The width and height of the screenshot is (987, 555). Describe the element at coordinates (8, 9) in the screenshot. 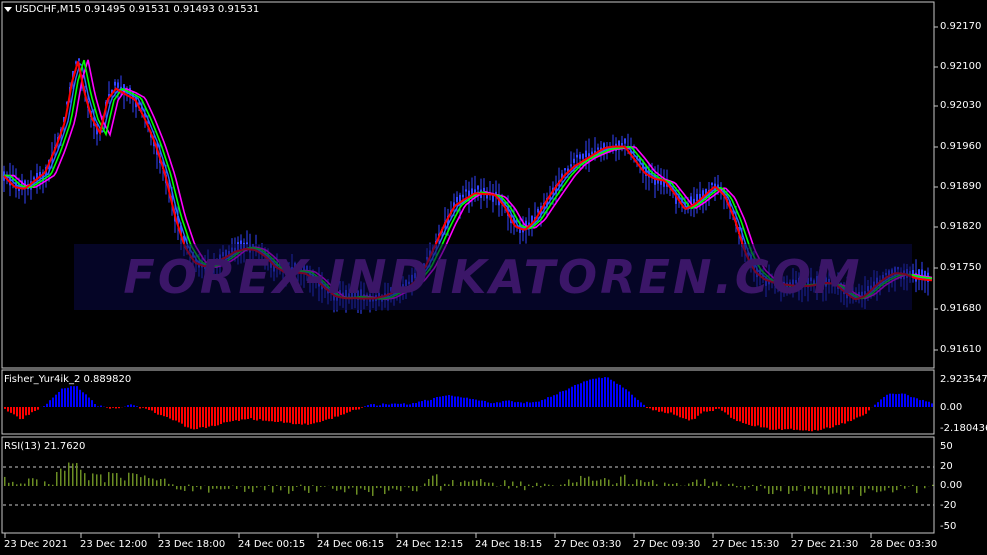

I see `triangle-down-icon` at that location.